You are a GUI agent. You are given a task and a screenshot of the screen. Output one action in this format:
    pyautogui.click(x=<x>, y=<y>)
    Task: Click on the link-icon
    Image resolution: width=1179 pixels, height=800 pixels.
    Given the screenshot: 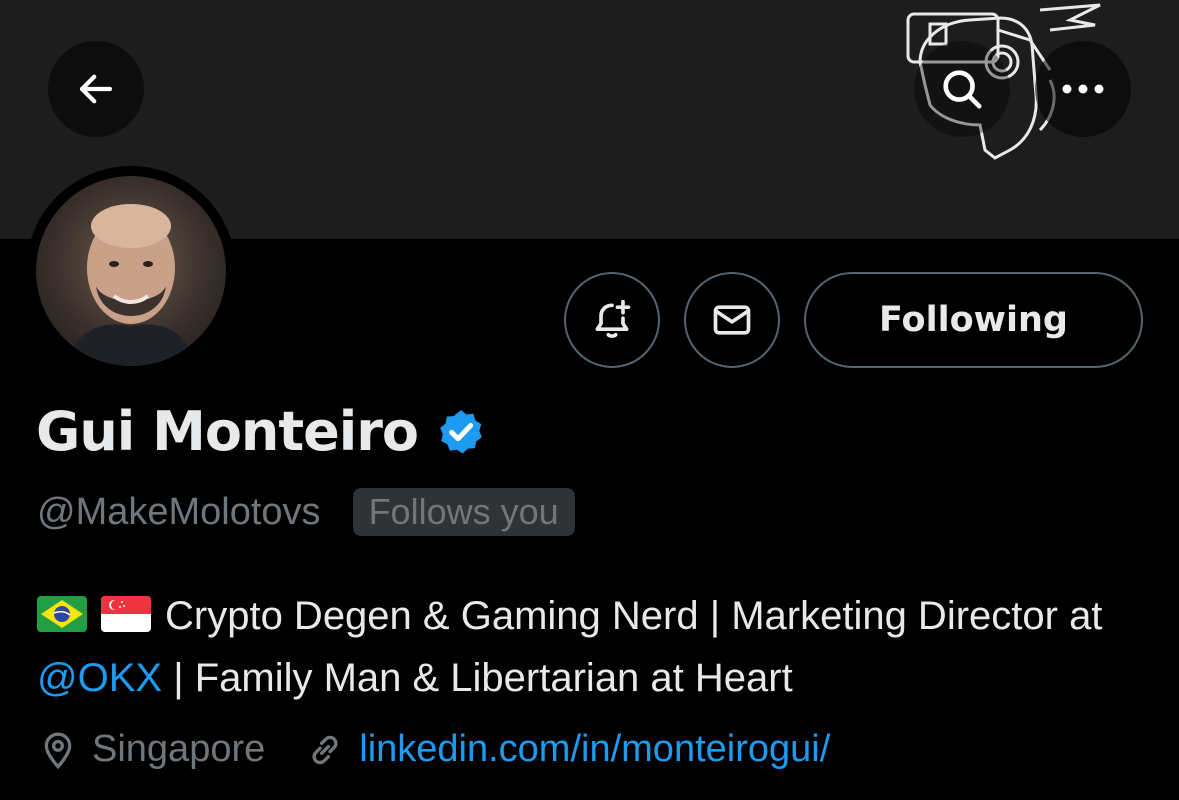 What is the action you would take?
    pyautogui.click(x=325, y=749)
    